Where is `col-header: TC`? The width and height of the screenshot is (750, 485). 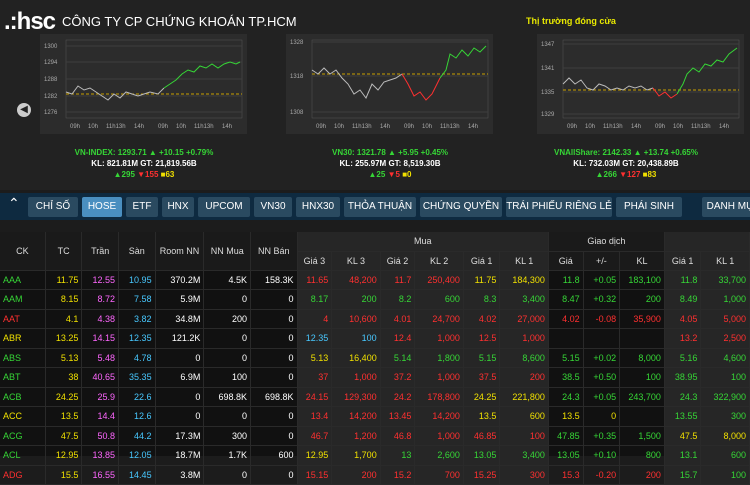
col-header: TC is located at coordinates (64, 251).